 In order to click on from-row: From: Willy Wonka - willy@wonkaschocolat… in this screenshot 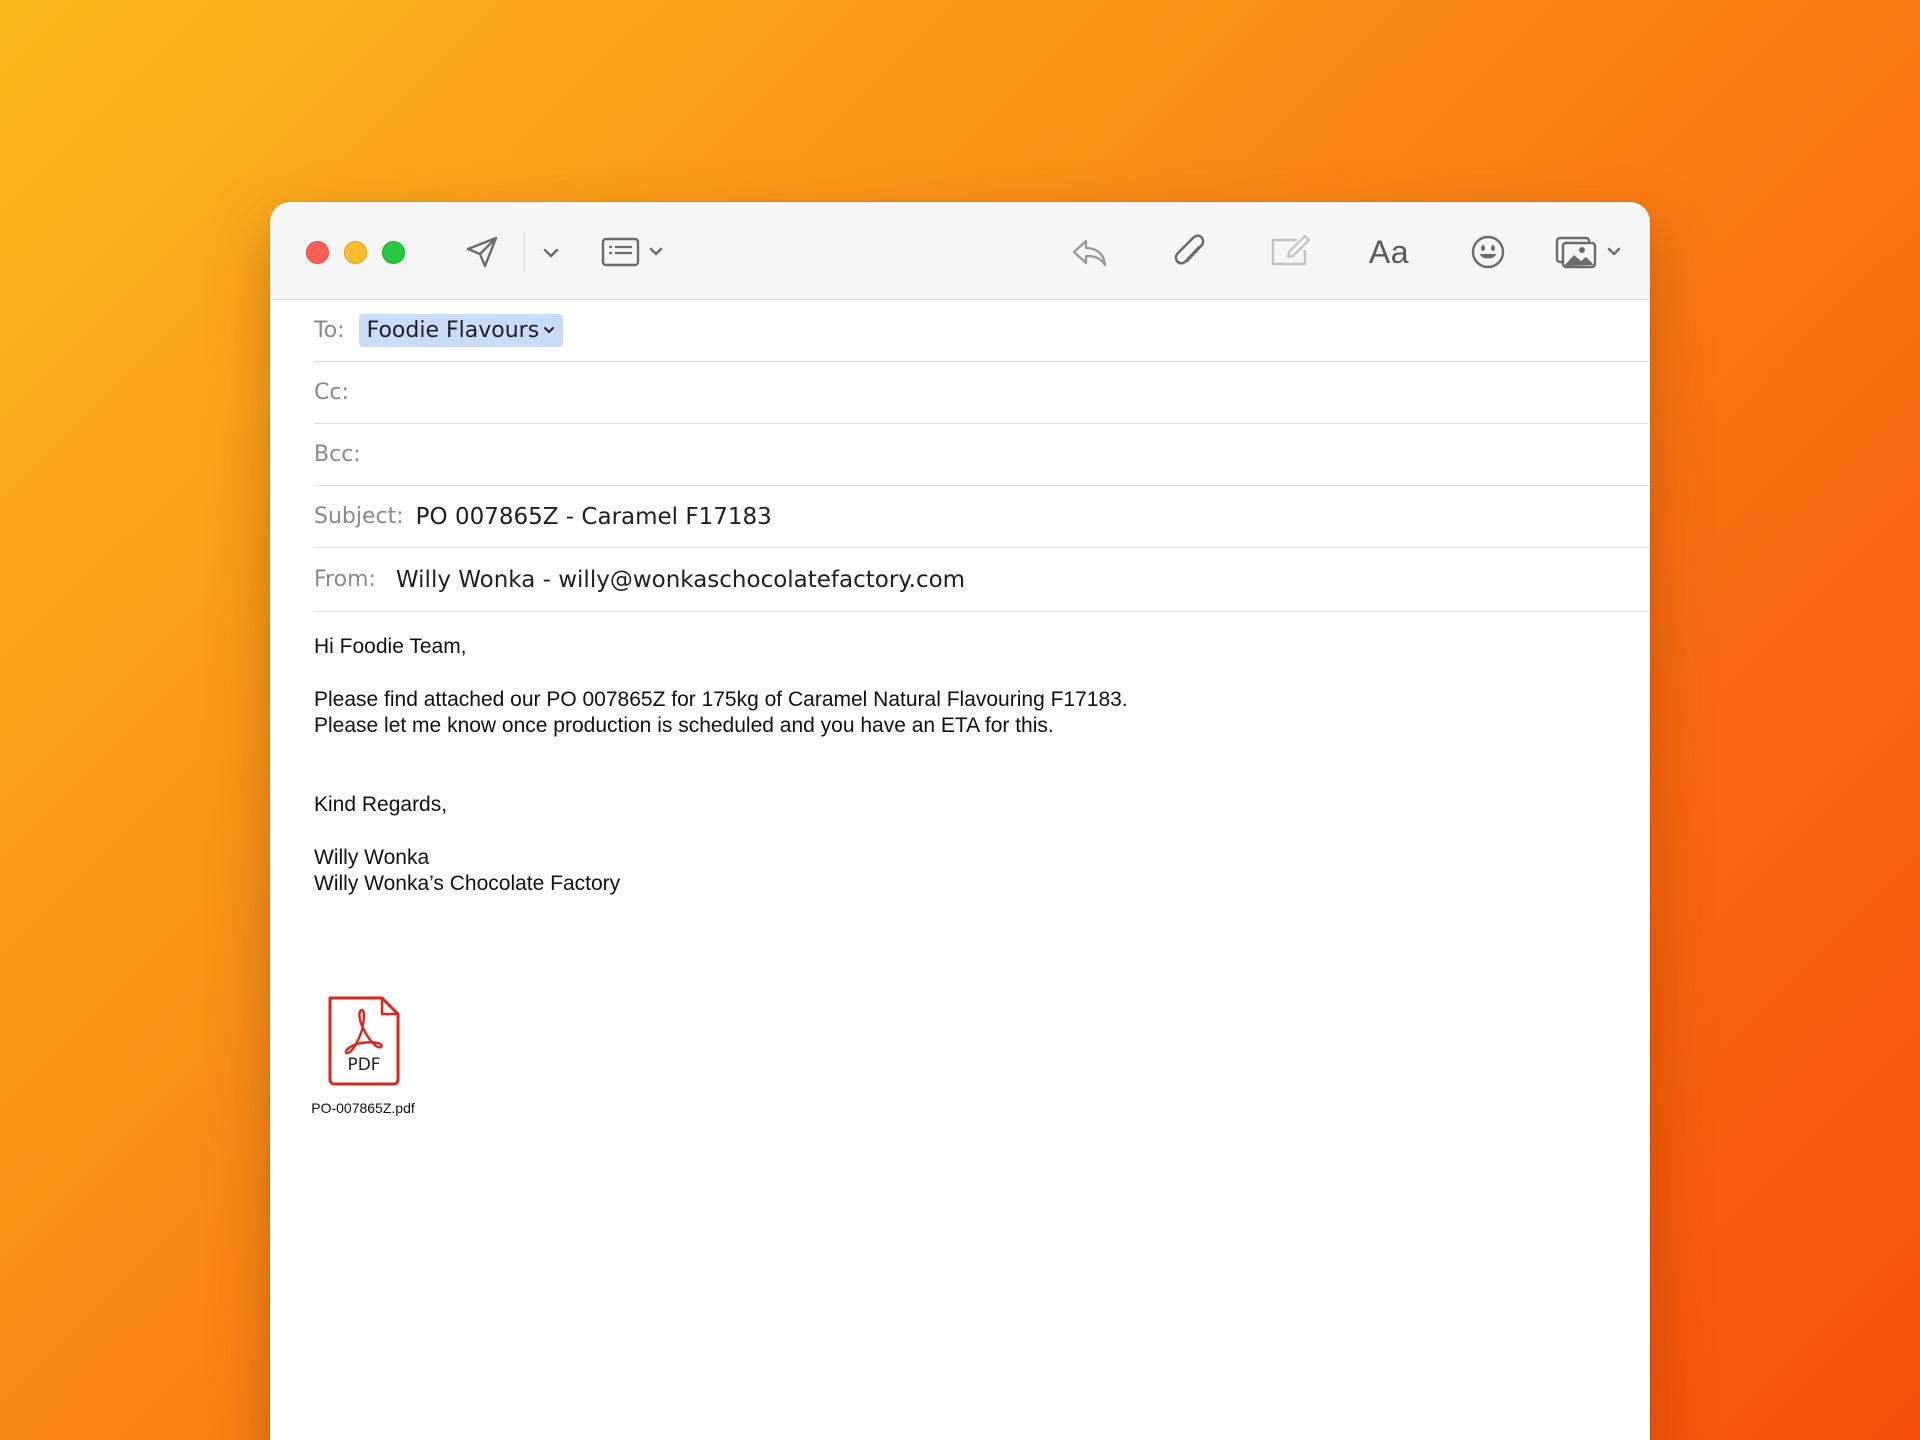, I will do `click(982, 580)`.